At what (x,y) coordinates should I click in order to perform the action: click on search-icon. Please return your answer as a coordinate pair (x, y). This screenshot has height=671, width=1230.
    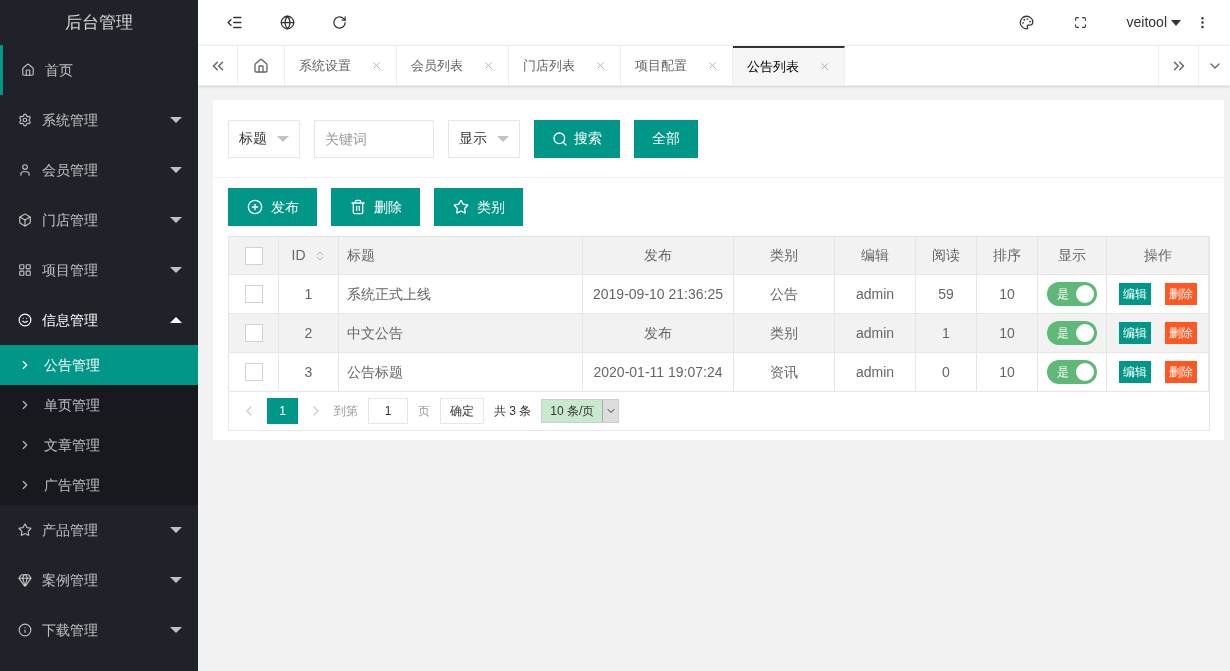
    Looking at the image, I should click on (560, 138).